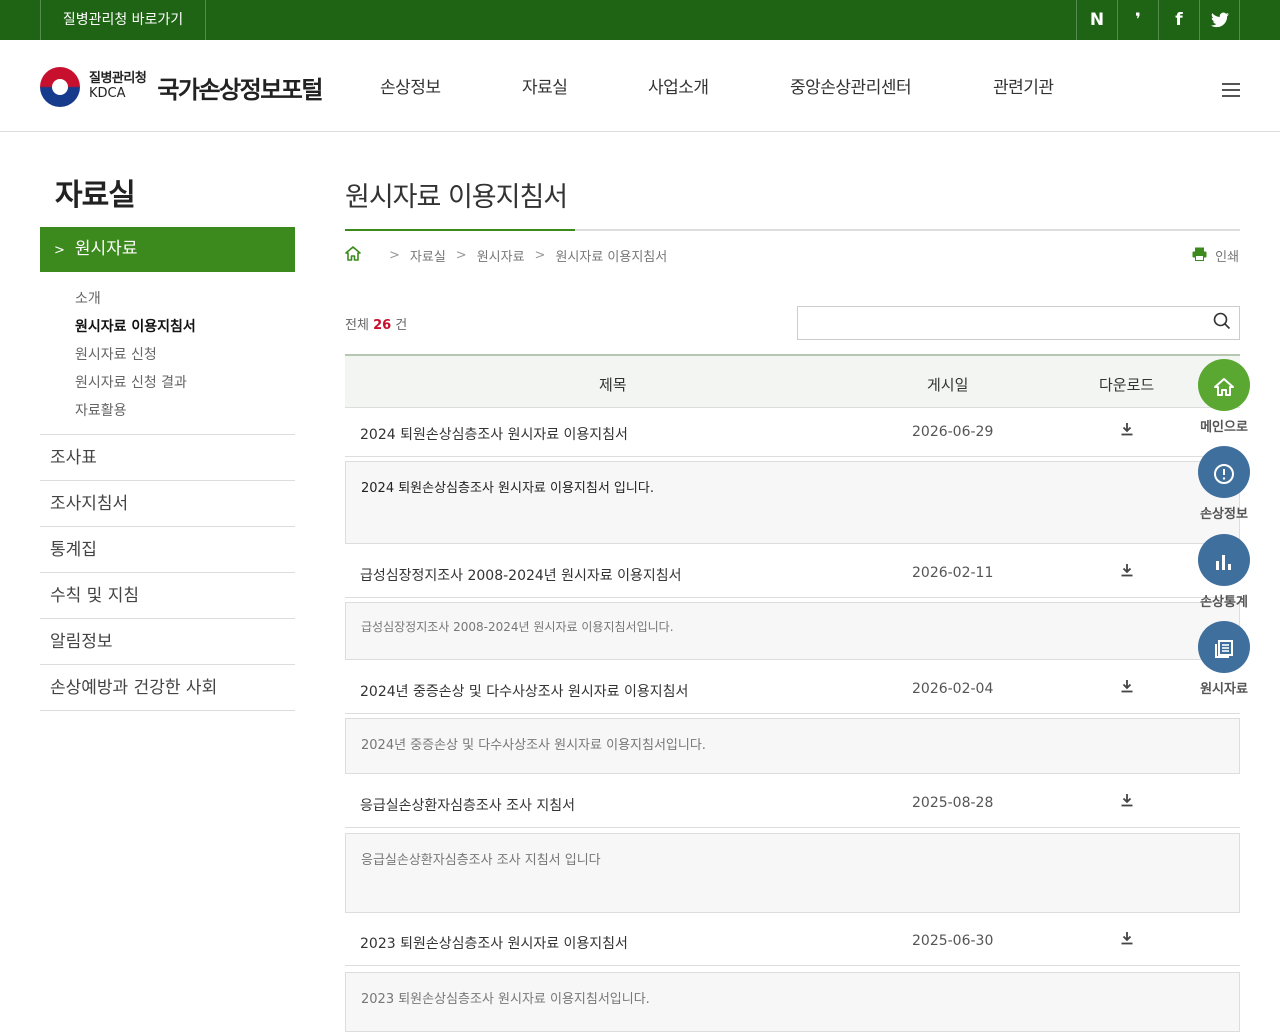 Image resolution: width=1280 pixels, height=1032 pixels. I want to click on kdca-shortcut-link: 질병관리청 바로가기, so click(123, 20).